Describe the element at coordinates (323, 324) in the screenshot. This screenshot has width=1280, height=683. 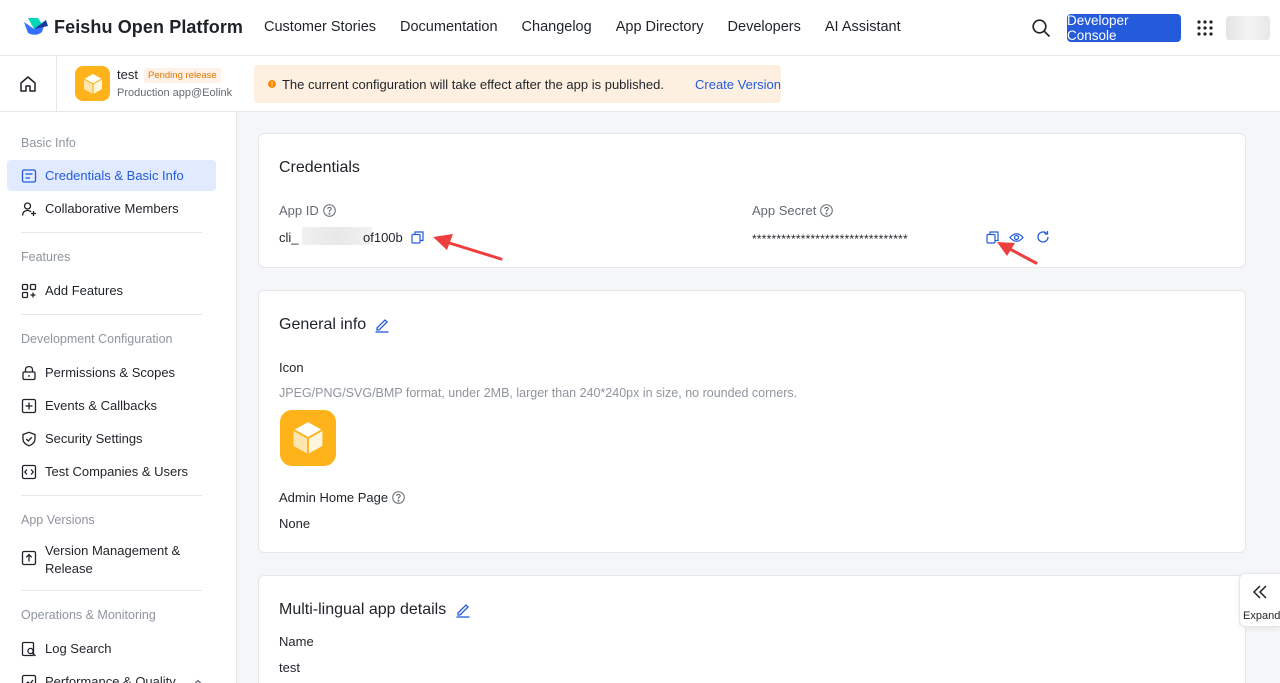
I see `general-info-title: General info` at that location.